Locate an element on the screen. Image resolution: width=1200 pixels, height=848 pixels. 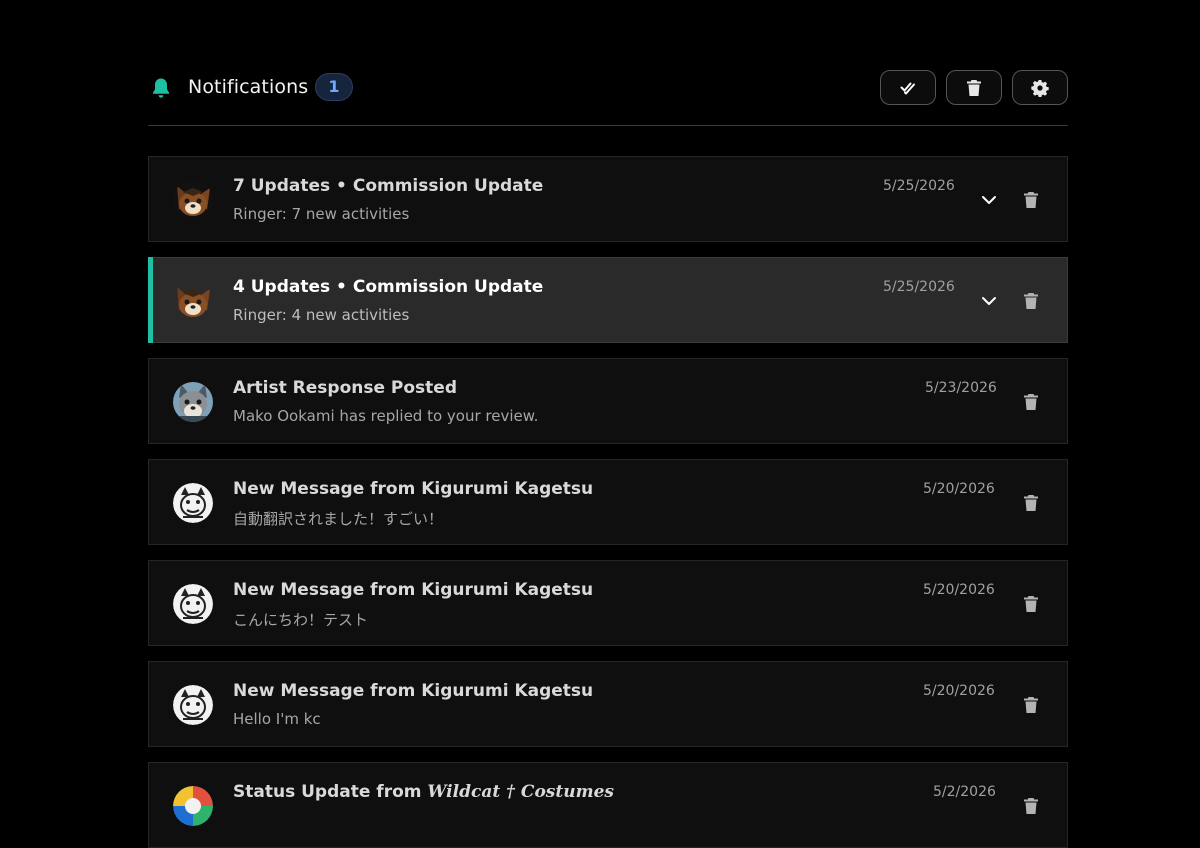
page-title: Notifications is located at coordinates (248, 87).